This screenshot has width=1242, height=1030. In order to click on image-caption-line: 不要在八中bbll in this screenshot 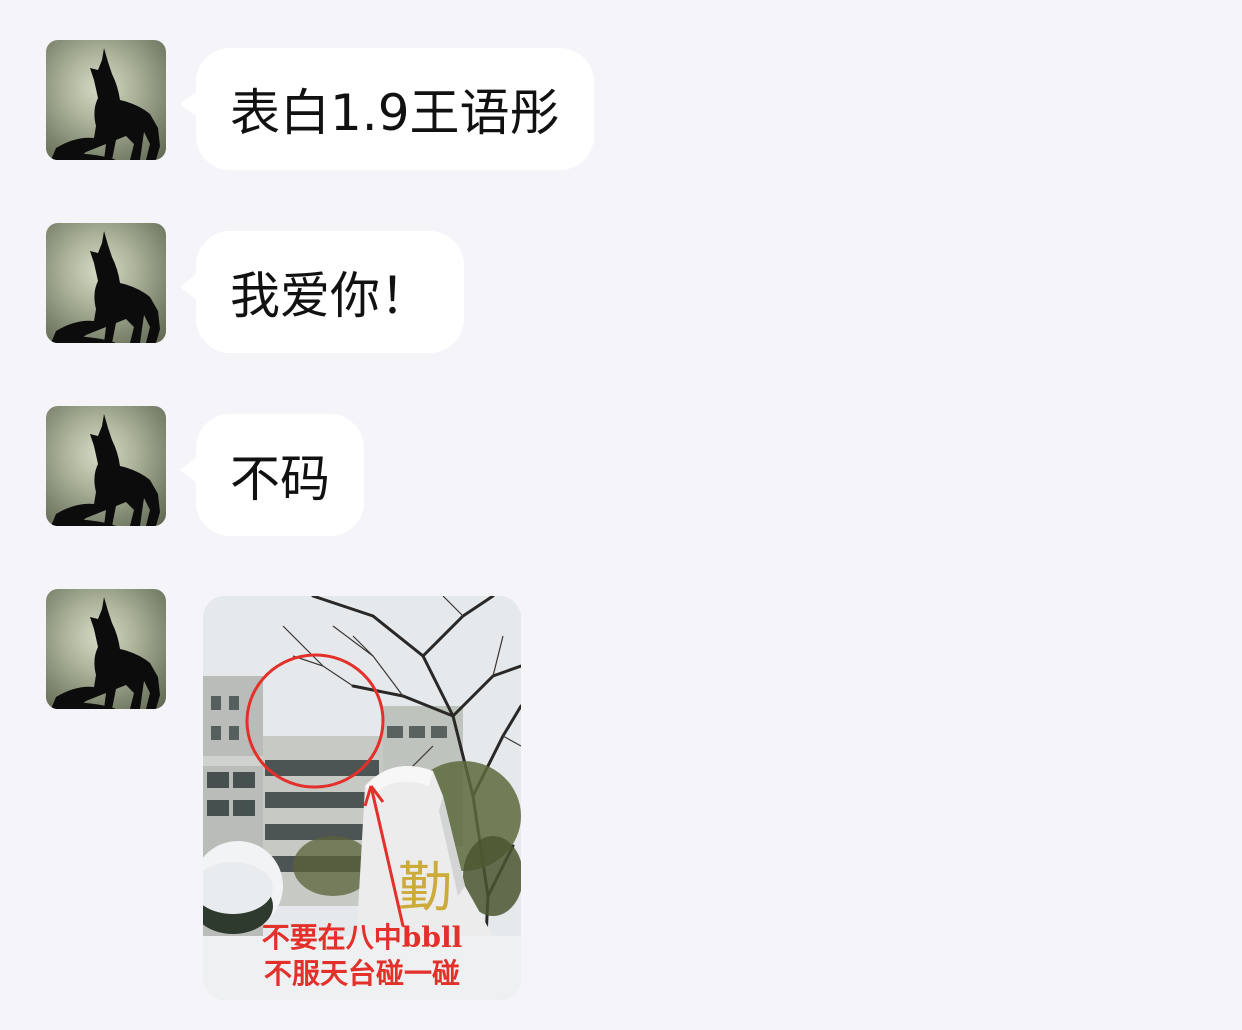, I will do `click(362, 937)`.